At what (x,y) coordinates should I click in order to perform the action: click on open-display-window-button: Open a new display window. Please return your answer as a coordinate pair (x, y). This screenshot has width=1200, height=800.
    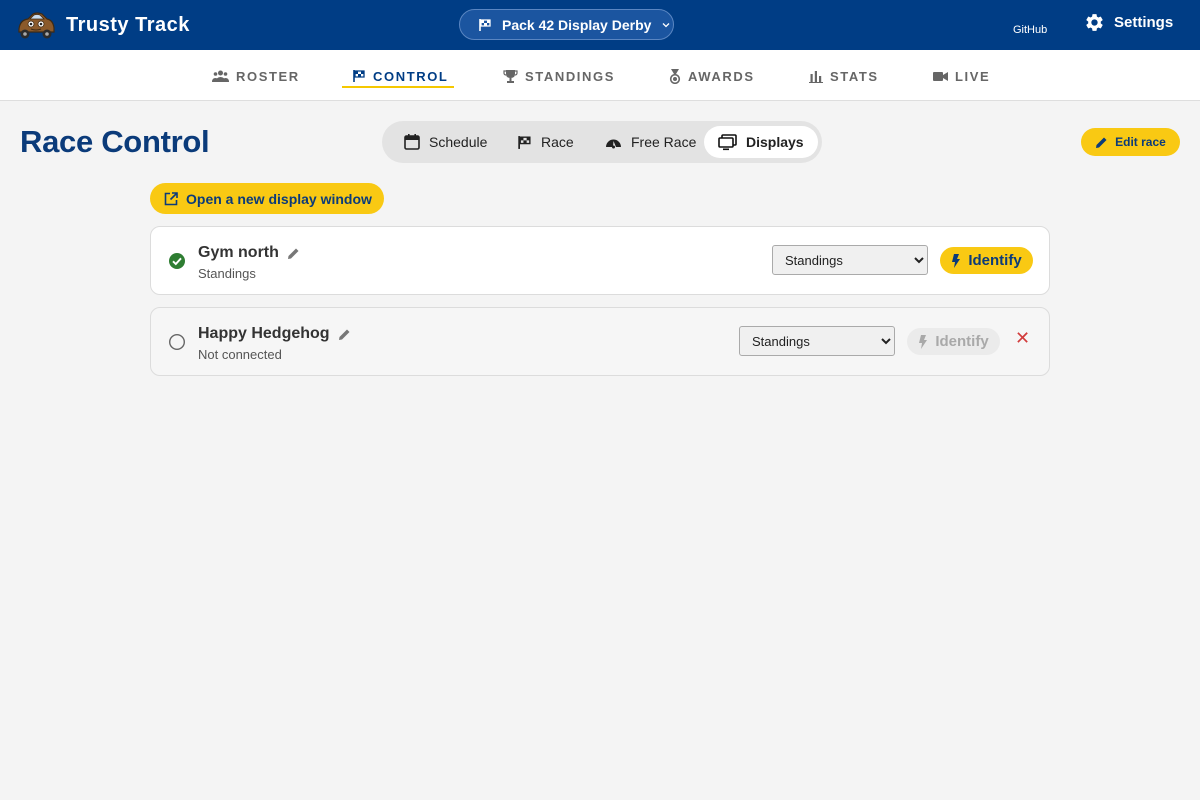
    Looking at the image, I should click on (267, 198).